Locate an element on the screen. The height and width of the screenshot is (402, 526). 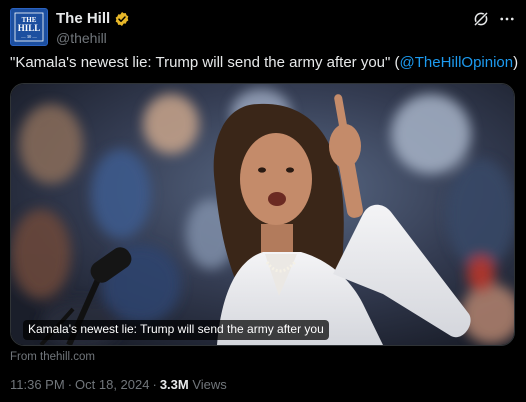
tweet-meta: 11:36 PM · Oct 18, 2024 · 3.3M Views is located at coordinates (118, 385).